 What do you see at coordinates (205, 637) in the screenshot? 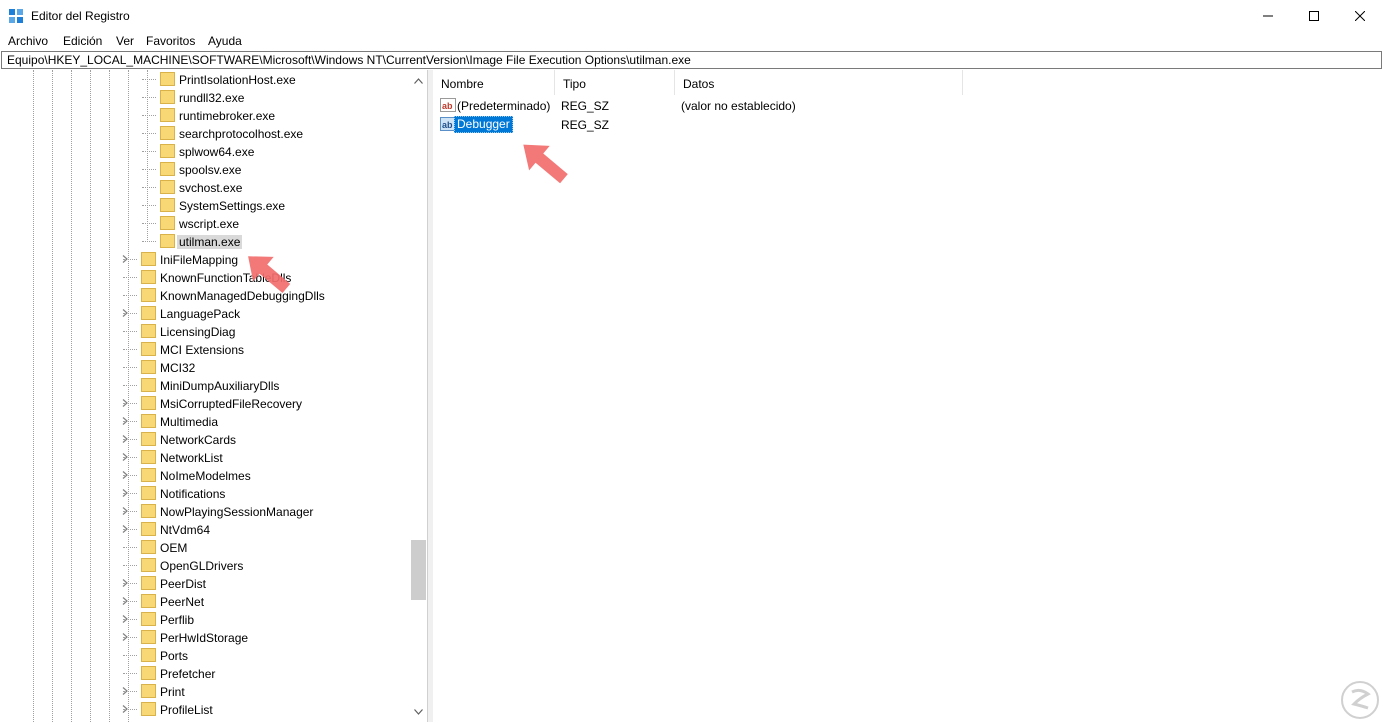
I see `tree-node: PerHwIdStorage` at bounding box center [205, 637].